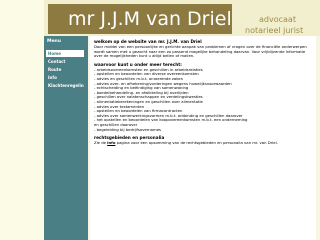 This screenshot has height=240, width=320. What do you see at coordinates (140, 19) in the screenshot?
I see `site-title: mr J.J.M van Driel` at bounding box center [140, 19].